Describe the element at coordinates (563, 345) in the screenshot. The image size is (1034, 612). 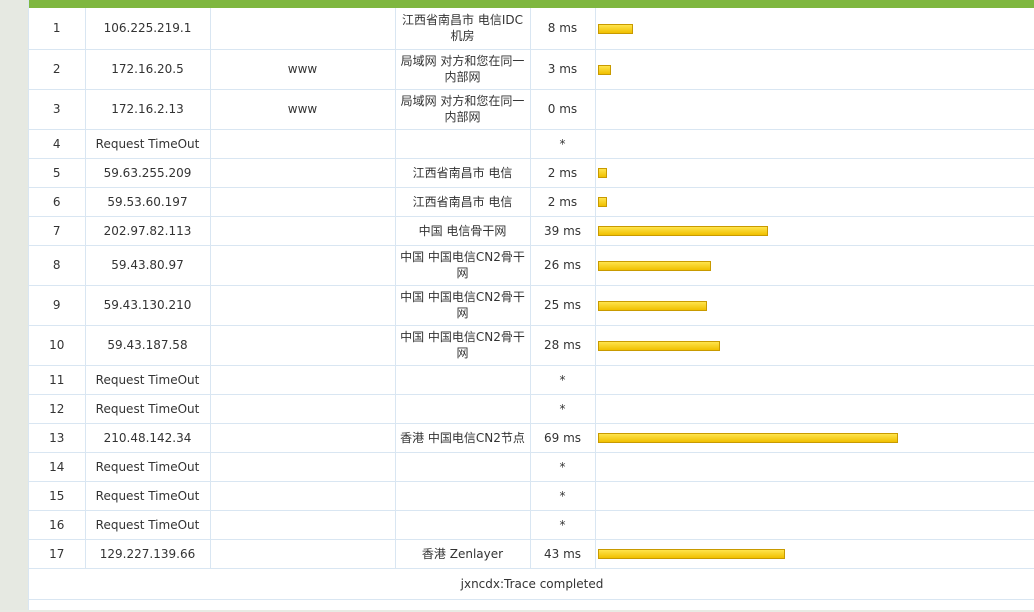
I see `response-time: 28 ms` at that location.